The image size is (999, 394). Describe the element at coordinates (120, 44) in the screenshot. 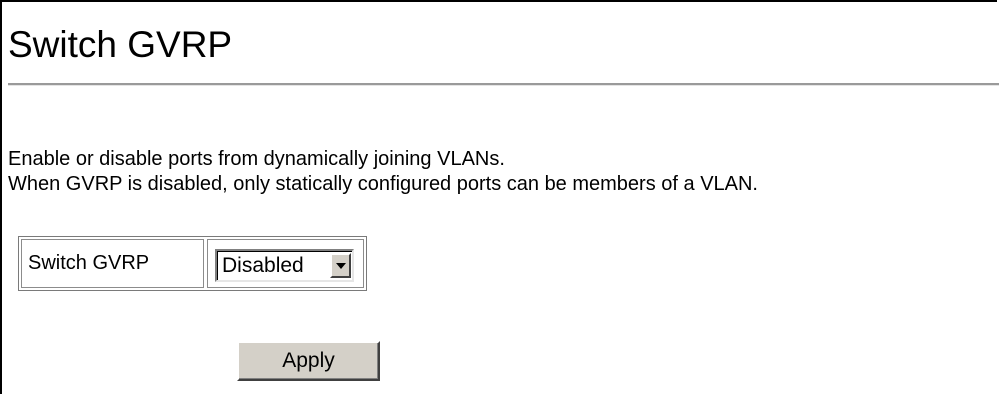

I see `page-title: Switch GVRP` at that location.